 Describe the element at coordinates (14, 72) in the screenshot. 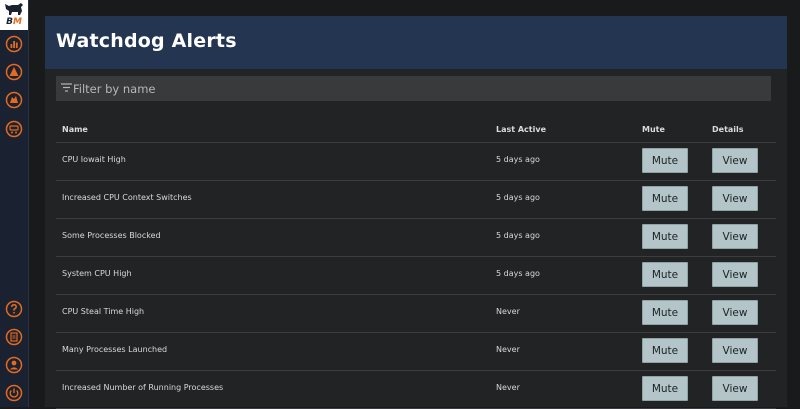

I see `alert-icon` at that location.